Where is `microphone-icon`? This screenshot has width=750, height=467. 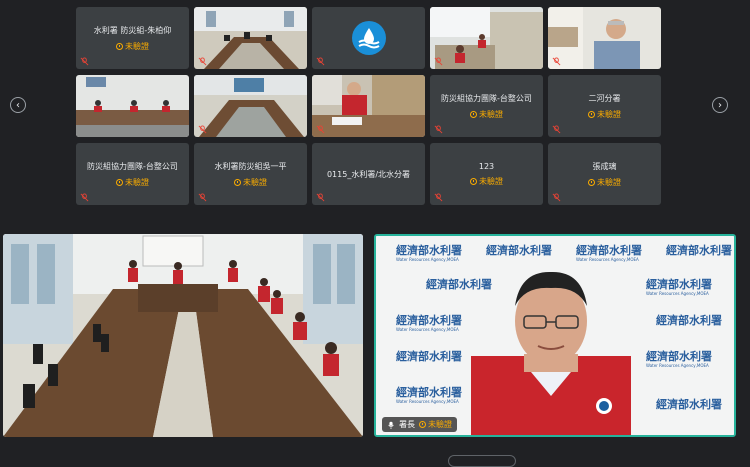
microphone-icon is located at coordinates (391, 425).